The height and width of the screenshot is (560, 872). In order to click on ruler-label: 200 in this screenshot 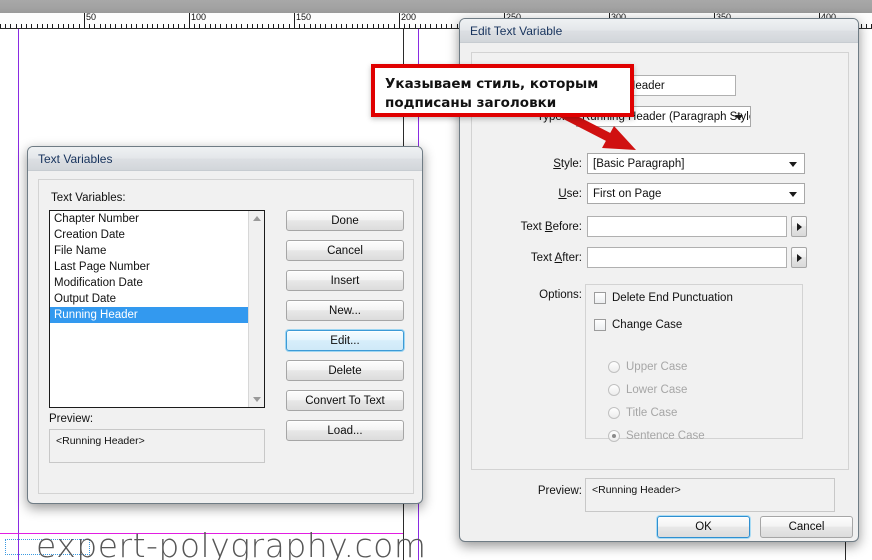, I will do `click(409, 17)`.